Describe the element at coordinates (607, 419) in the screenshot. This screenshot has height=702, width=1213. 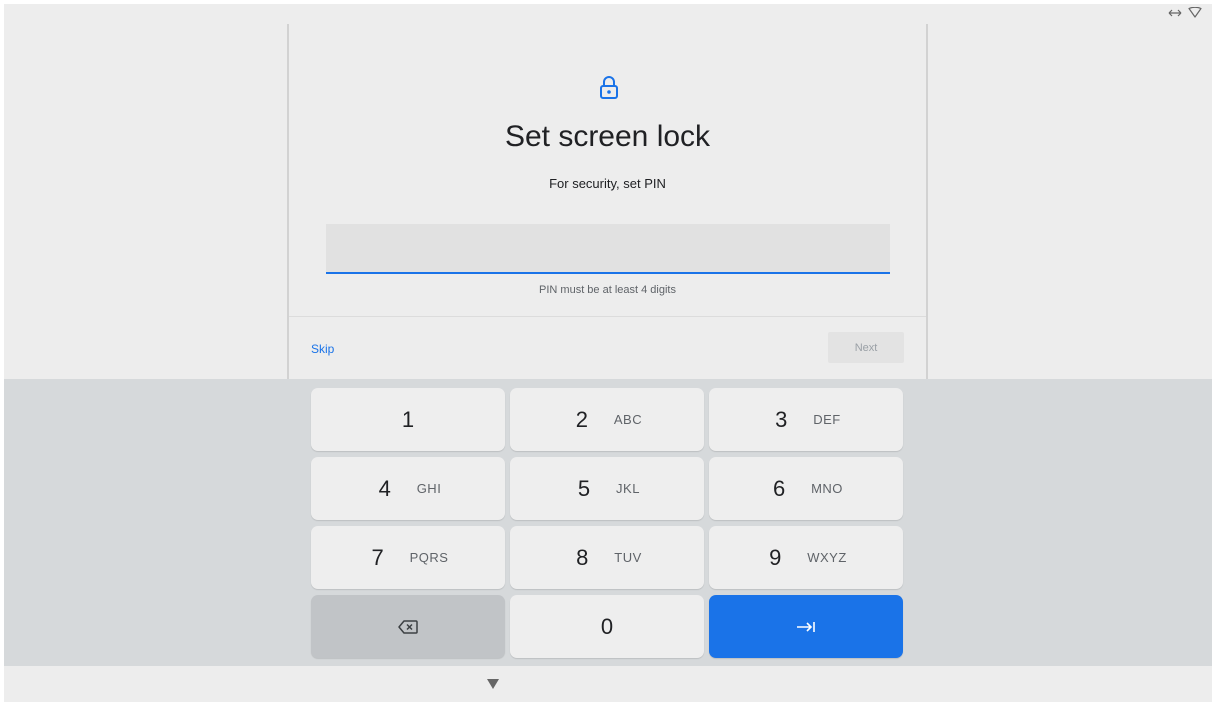
I see `key-2: 2 ABC` at that location.